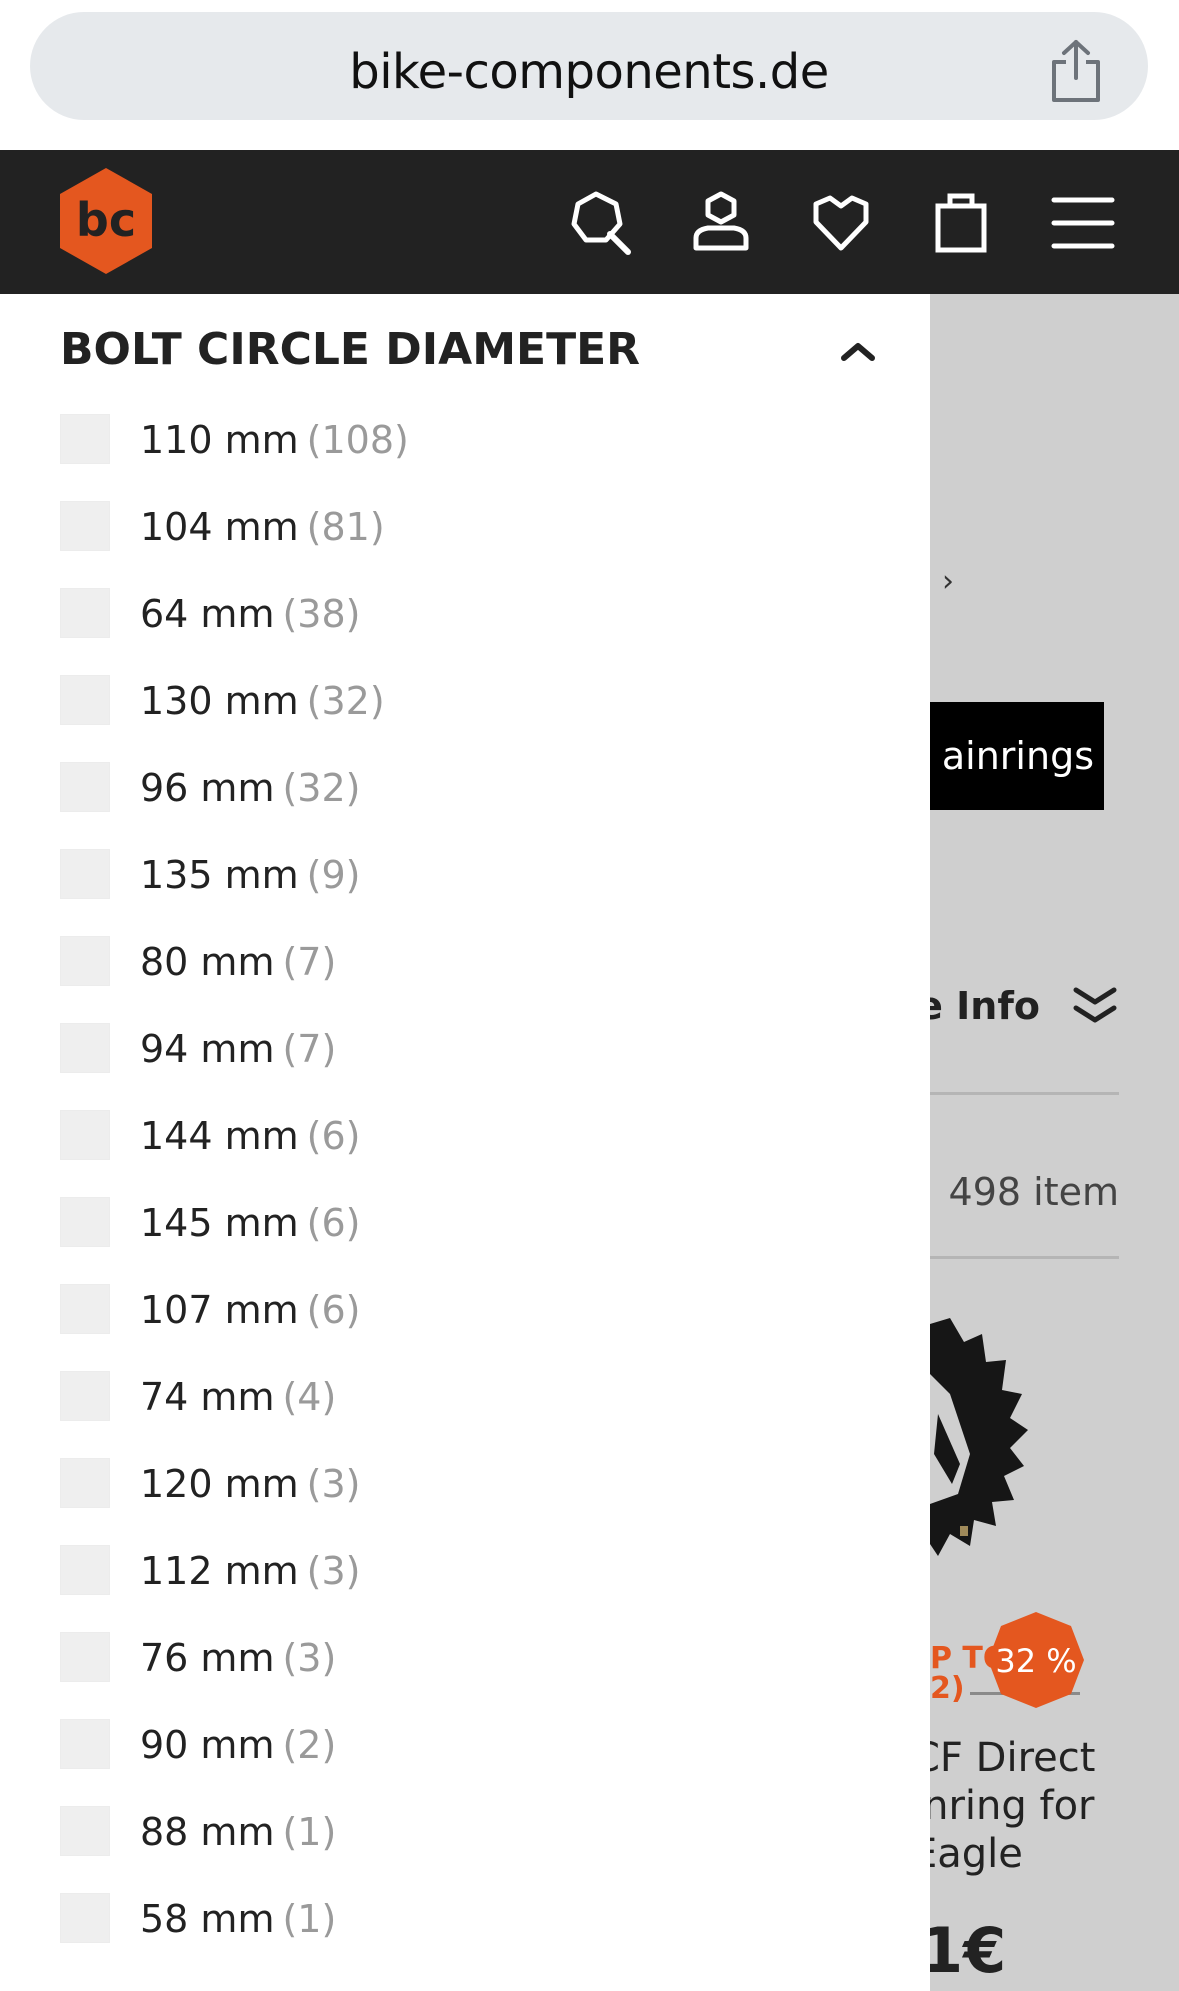 The image size is (1179, 1991). Describe the element at coordinates (238, 1658) in the screenshot. I see `filter-option-label: 76 mm (3)` at that location.